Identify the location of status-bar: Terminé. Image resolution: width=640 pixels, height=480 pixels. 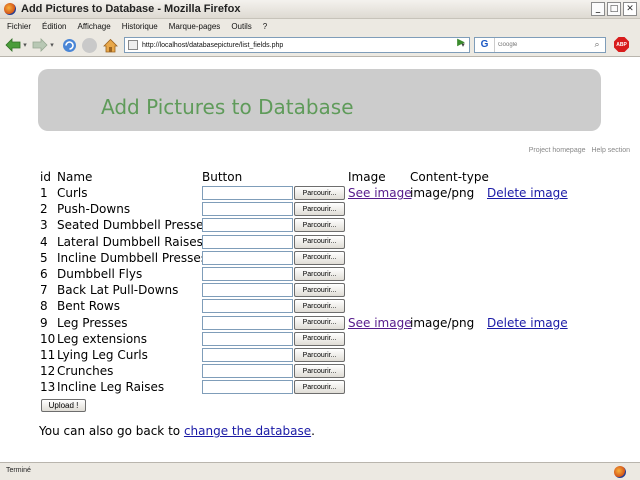
(320, 471).